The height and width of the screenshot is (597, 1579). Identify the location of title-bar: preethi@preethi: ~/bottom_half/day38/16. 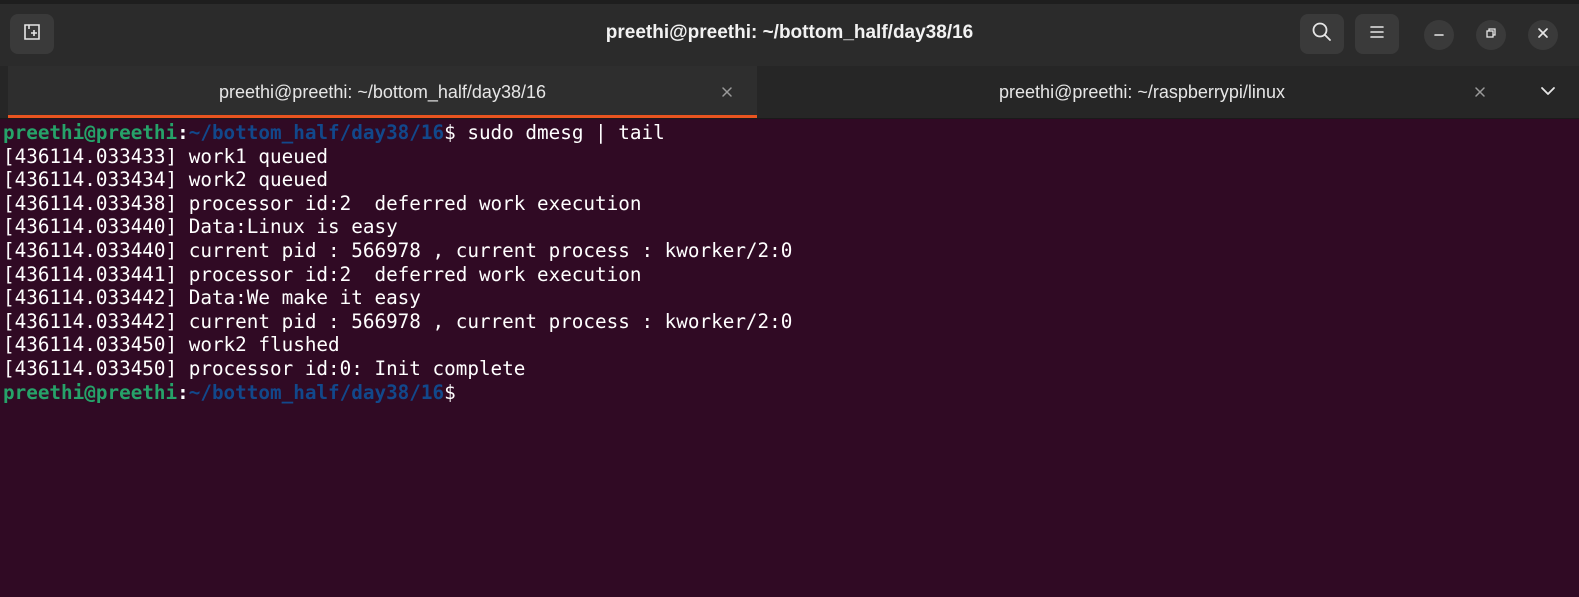
(789, 33).